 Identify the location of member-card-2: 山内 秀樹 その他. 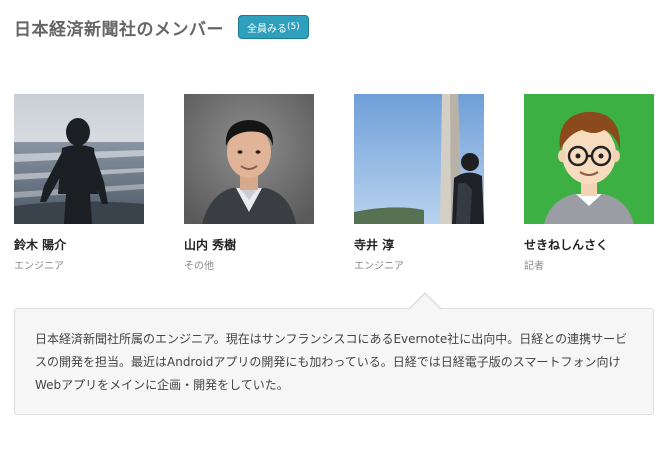
(249, 183).